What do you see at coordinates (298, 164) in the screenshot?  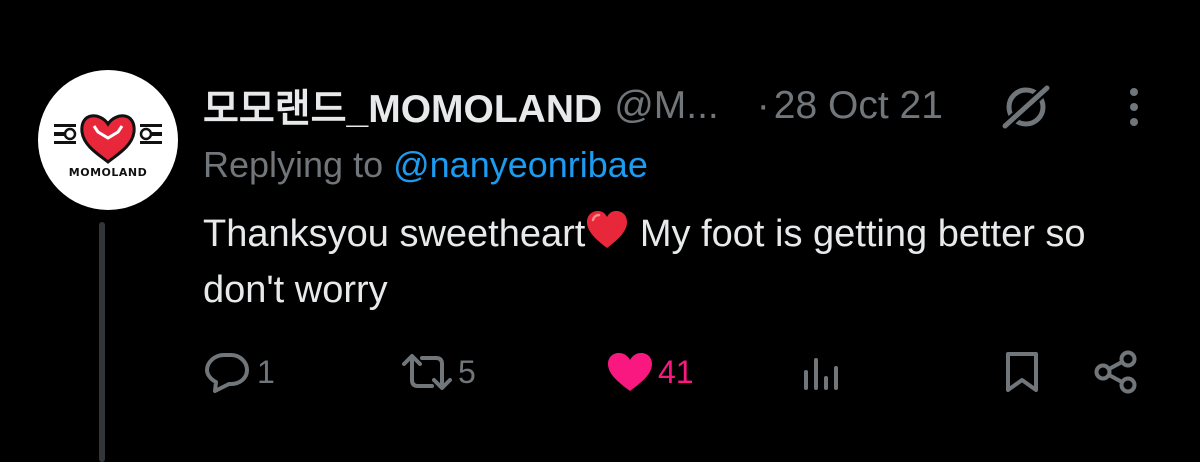 I see `replying-label: Replying to` at bounding box center [298, 164].